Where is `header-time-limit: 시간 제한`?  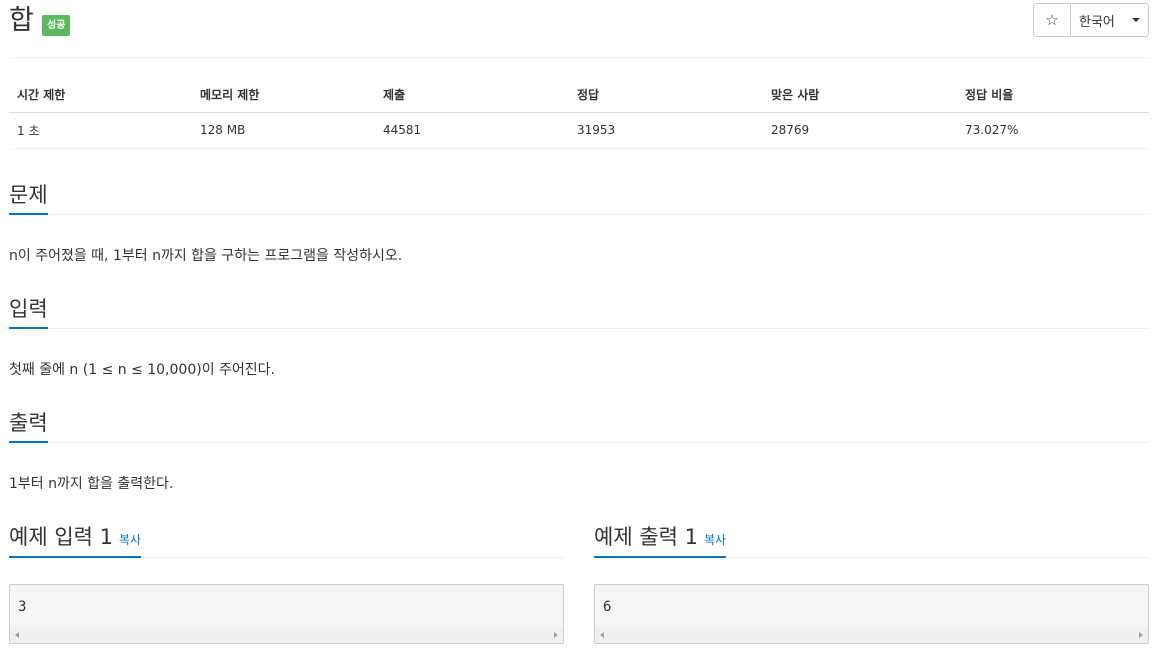 header-time-limit: 시간 제한 is located at coordinates (100, 95).